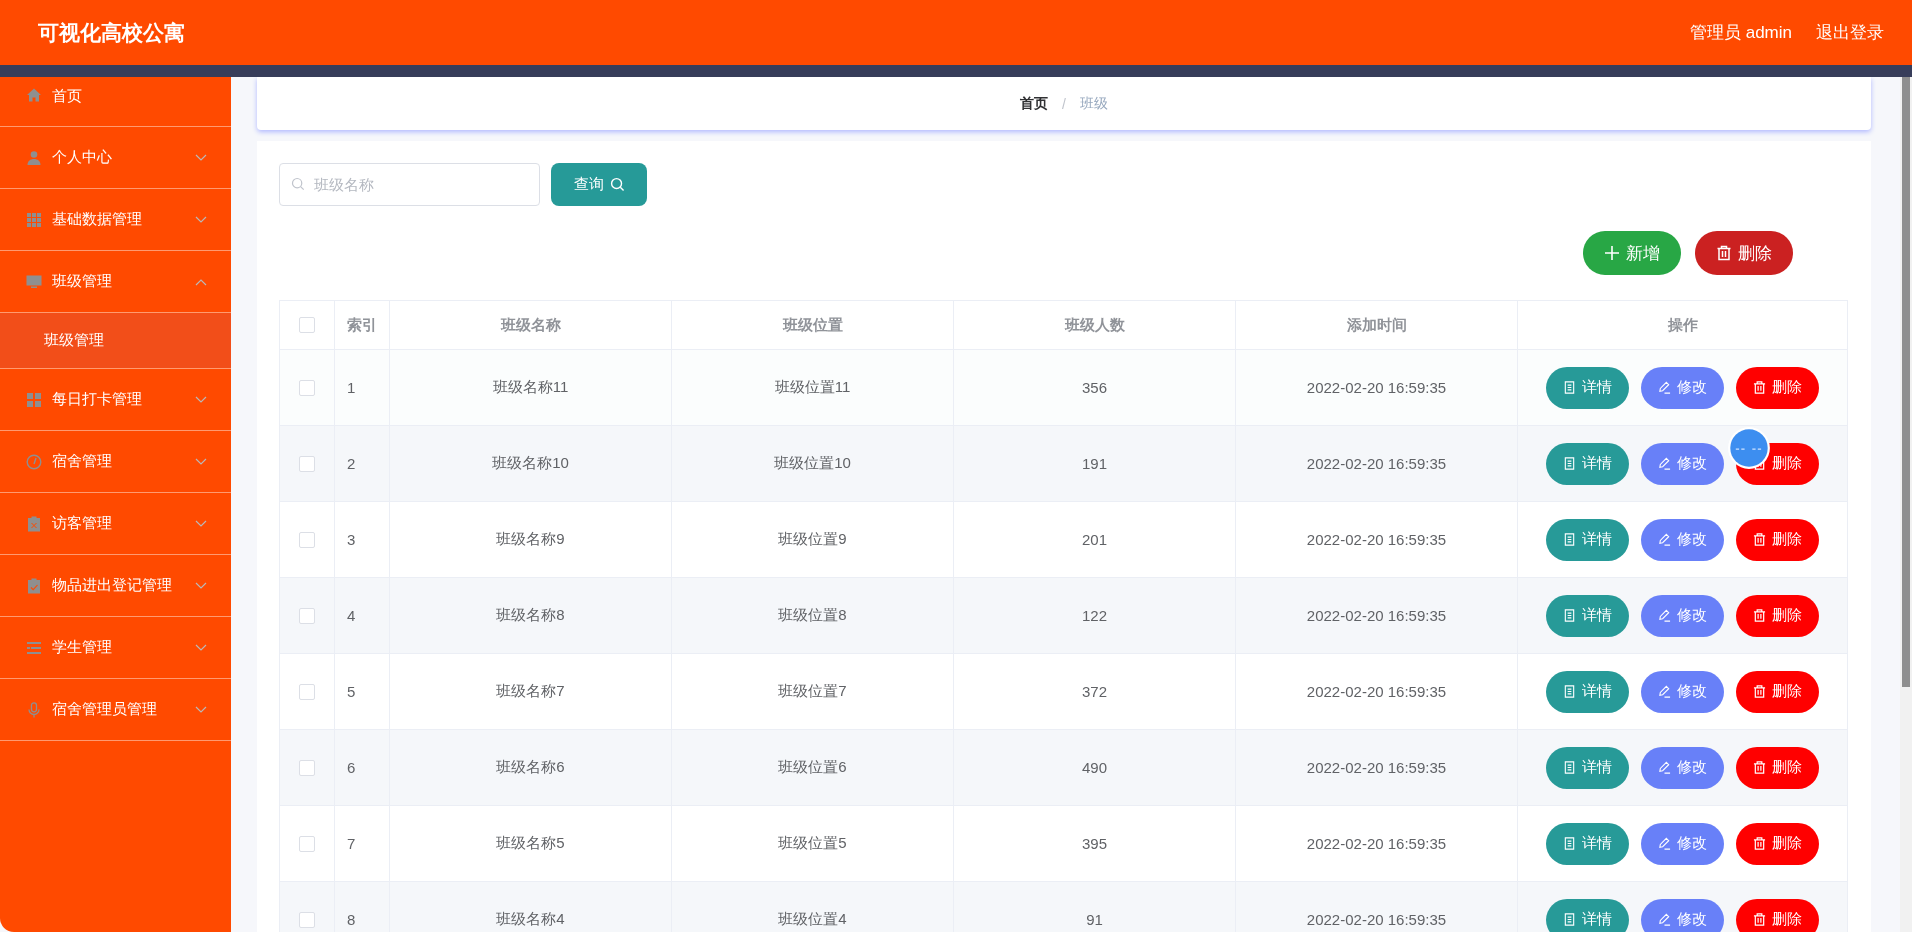 The width and height of the screenshot is (1912, 932). What do you see at coordinates (812, 325) in the screenshot?
I see `column-header: 班级位置` at bounding box center [812, 325].